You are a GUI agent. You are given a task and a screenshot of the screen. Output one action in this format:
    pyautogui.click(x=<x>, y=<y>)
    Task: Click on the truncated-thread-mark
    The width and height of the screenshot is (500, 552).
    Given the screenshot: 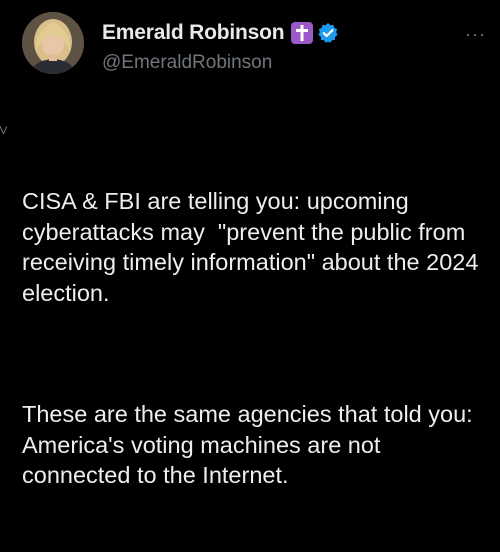 What is the action you would take?
    pyautogui.click(x=3, y=130)
    